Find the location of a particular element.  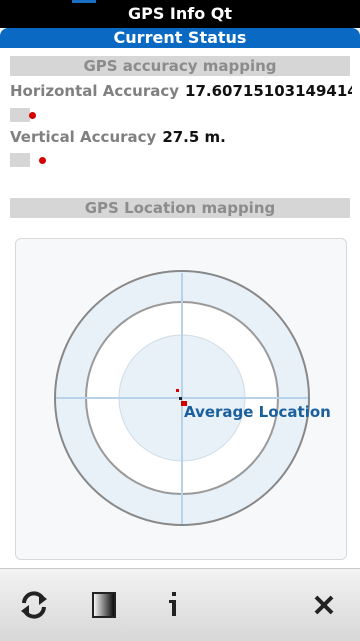

app-title: GPS Info Qt is located at coordinates (180, 13).